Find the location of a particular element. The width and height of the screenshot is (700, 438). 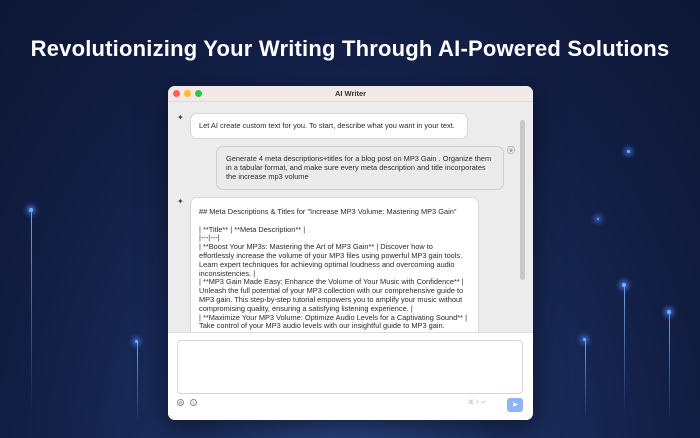

history-icon: ≡ is located at coordinates (193, 402).